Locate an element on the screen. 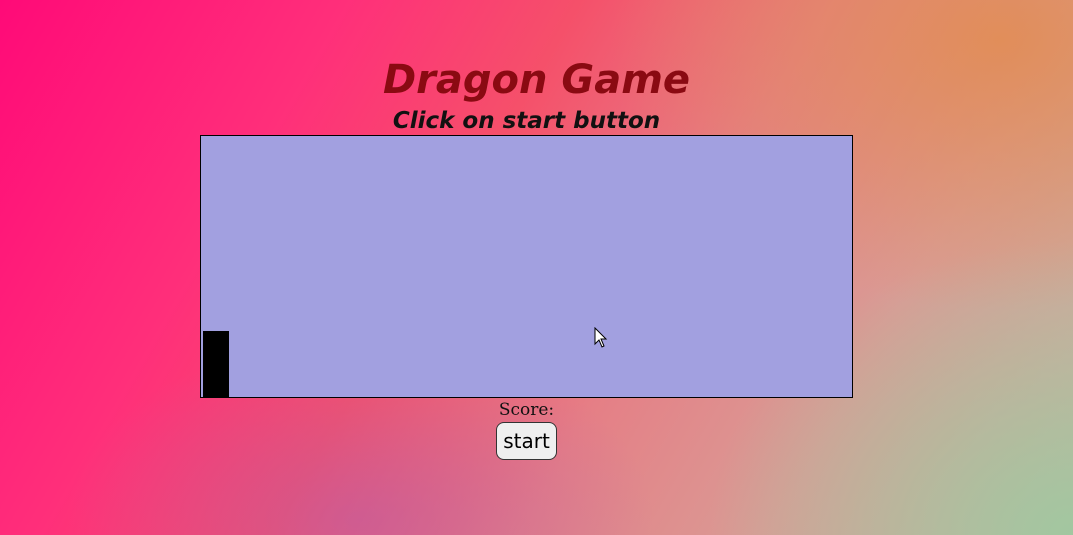 The width and height of the screenshot is (1073, 535). game-instructions: Click on start button is located at coordinates (526, 121).